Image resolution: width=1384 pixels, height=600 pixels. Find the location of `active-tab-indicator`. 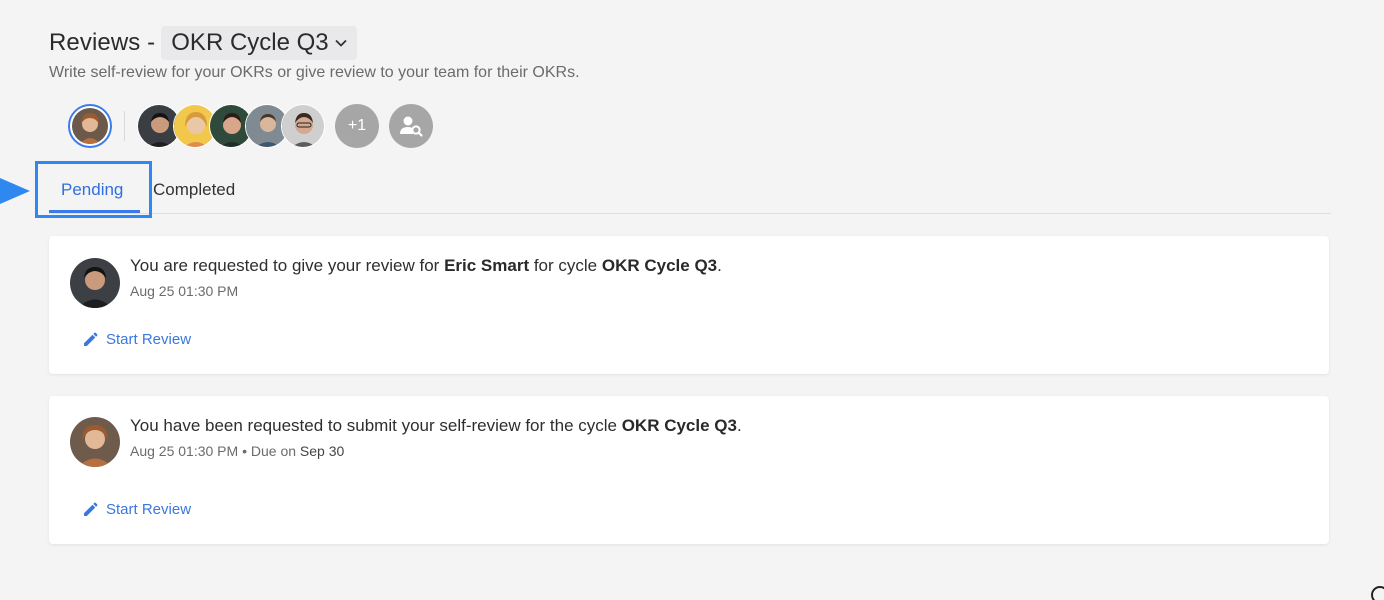

active-tab-indicator is located at coordinates (94, 211).